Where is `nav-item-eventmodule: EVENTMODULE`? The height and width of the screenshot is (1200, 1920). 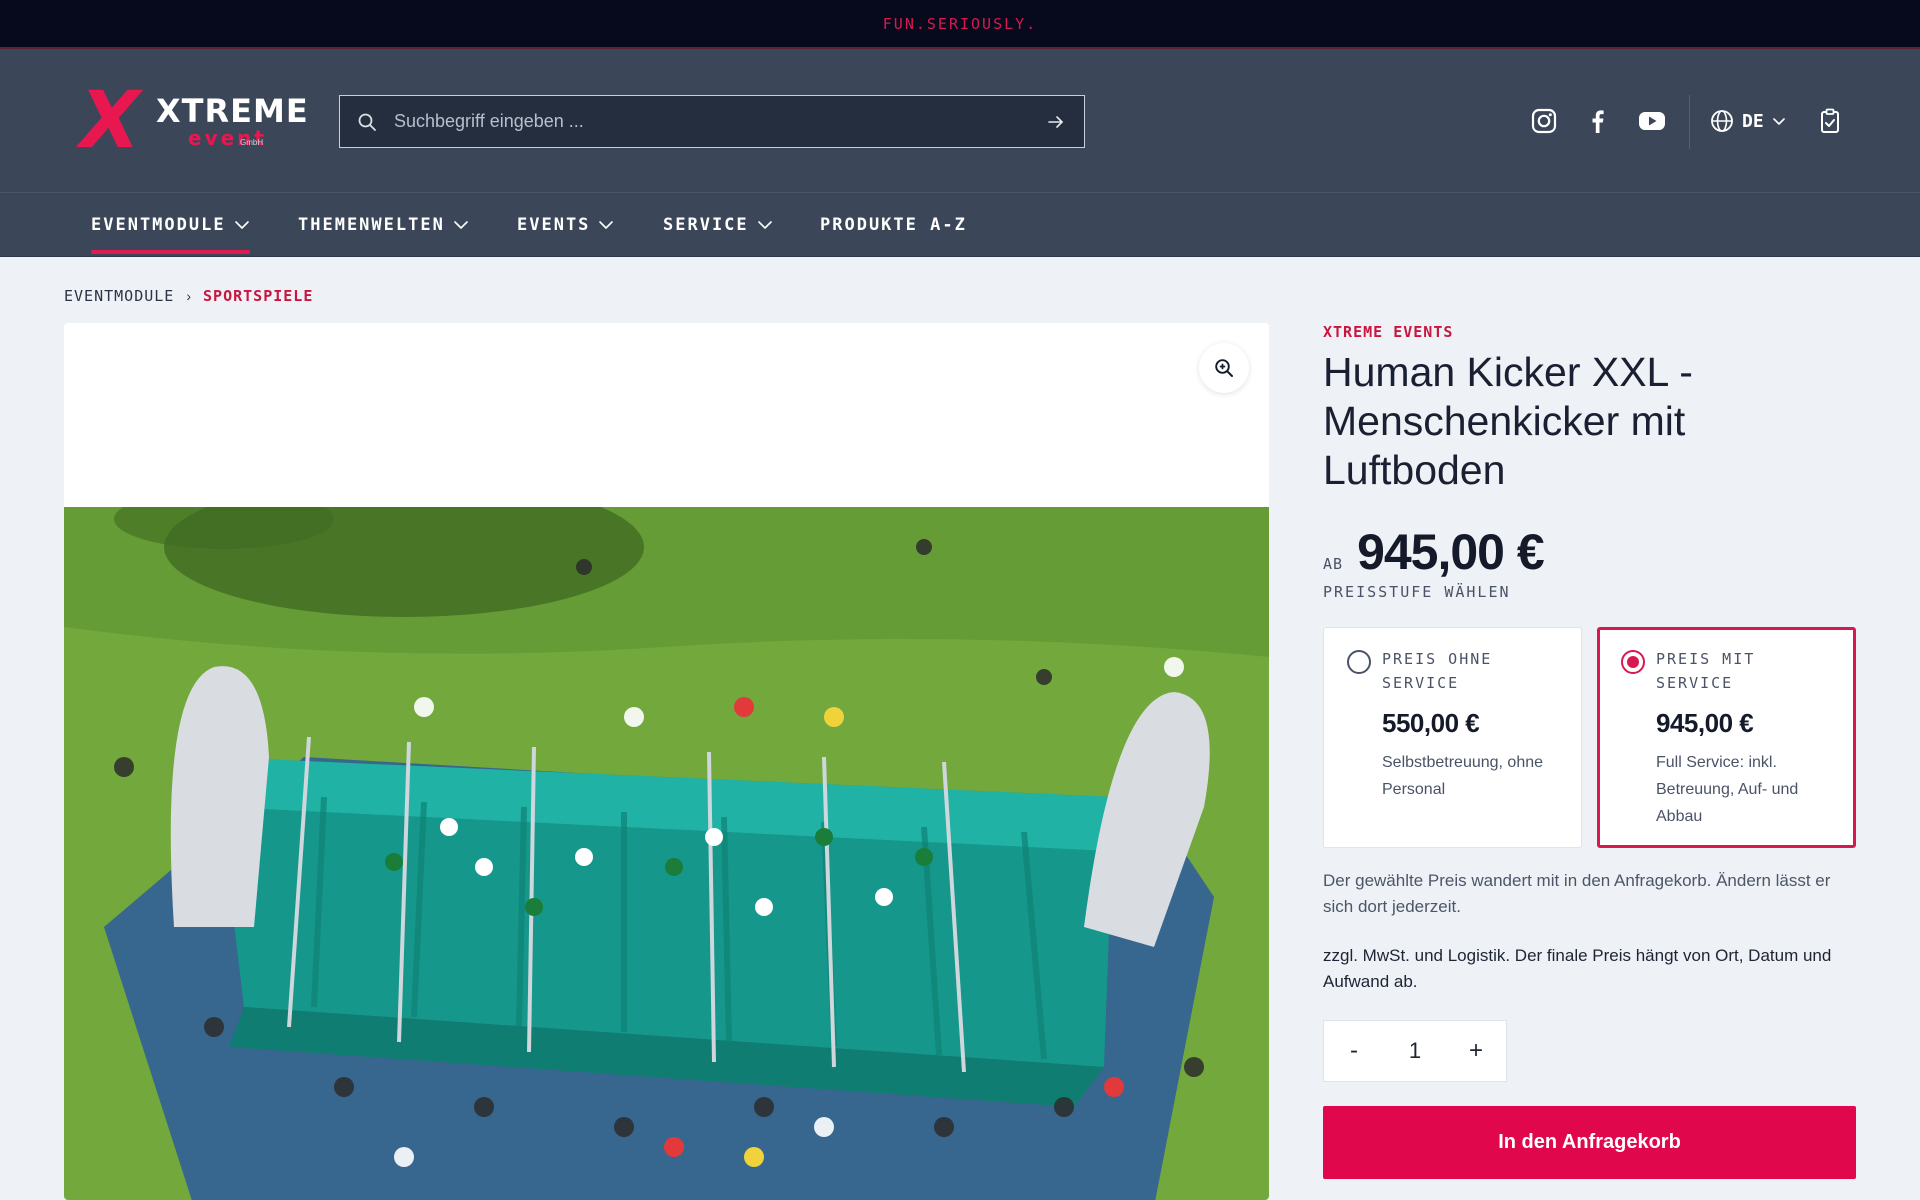 nav-item-eventmodule: EVENTMODULE is located at coordinates (170, 225).